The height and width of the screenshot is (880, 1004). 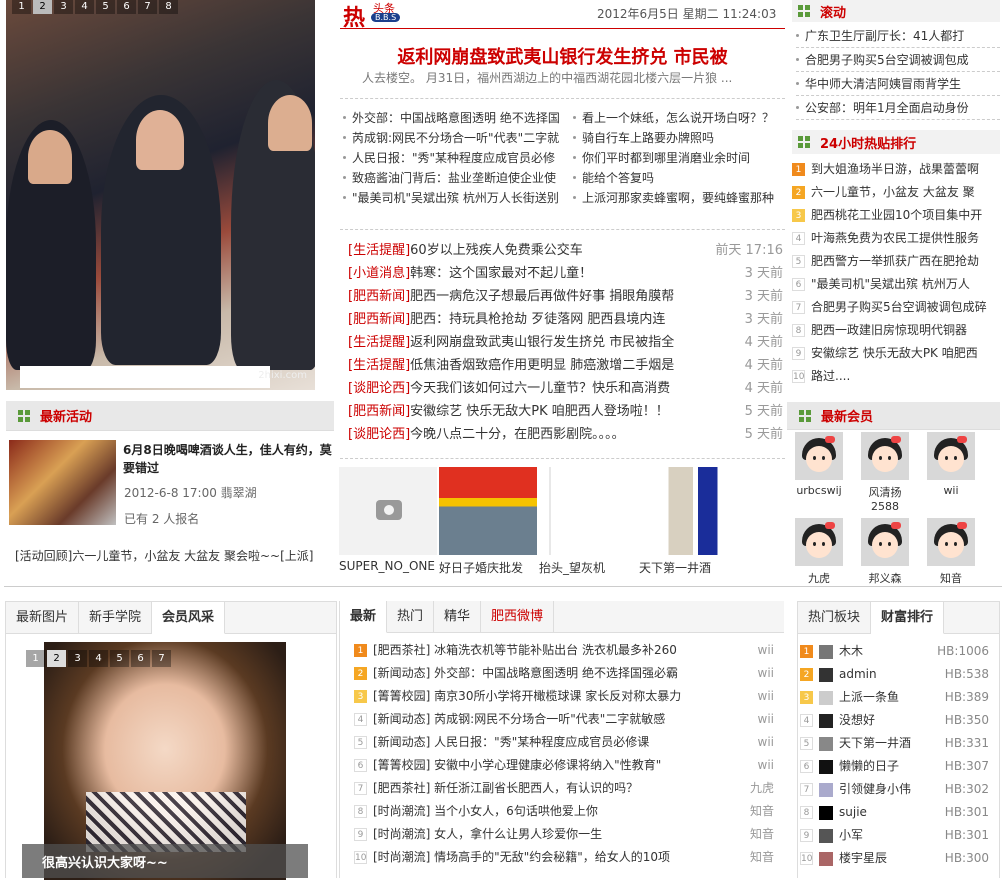 What do you see at coordinates (553, 834) in the screenshot?
I see `thread-title-link: [时尚潮流] 女人，拿什么让男人珍爱你一生` at bounding box center [553, 834].